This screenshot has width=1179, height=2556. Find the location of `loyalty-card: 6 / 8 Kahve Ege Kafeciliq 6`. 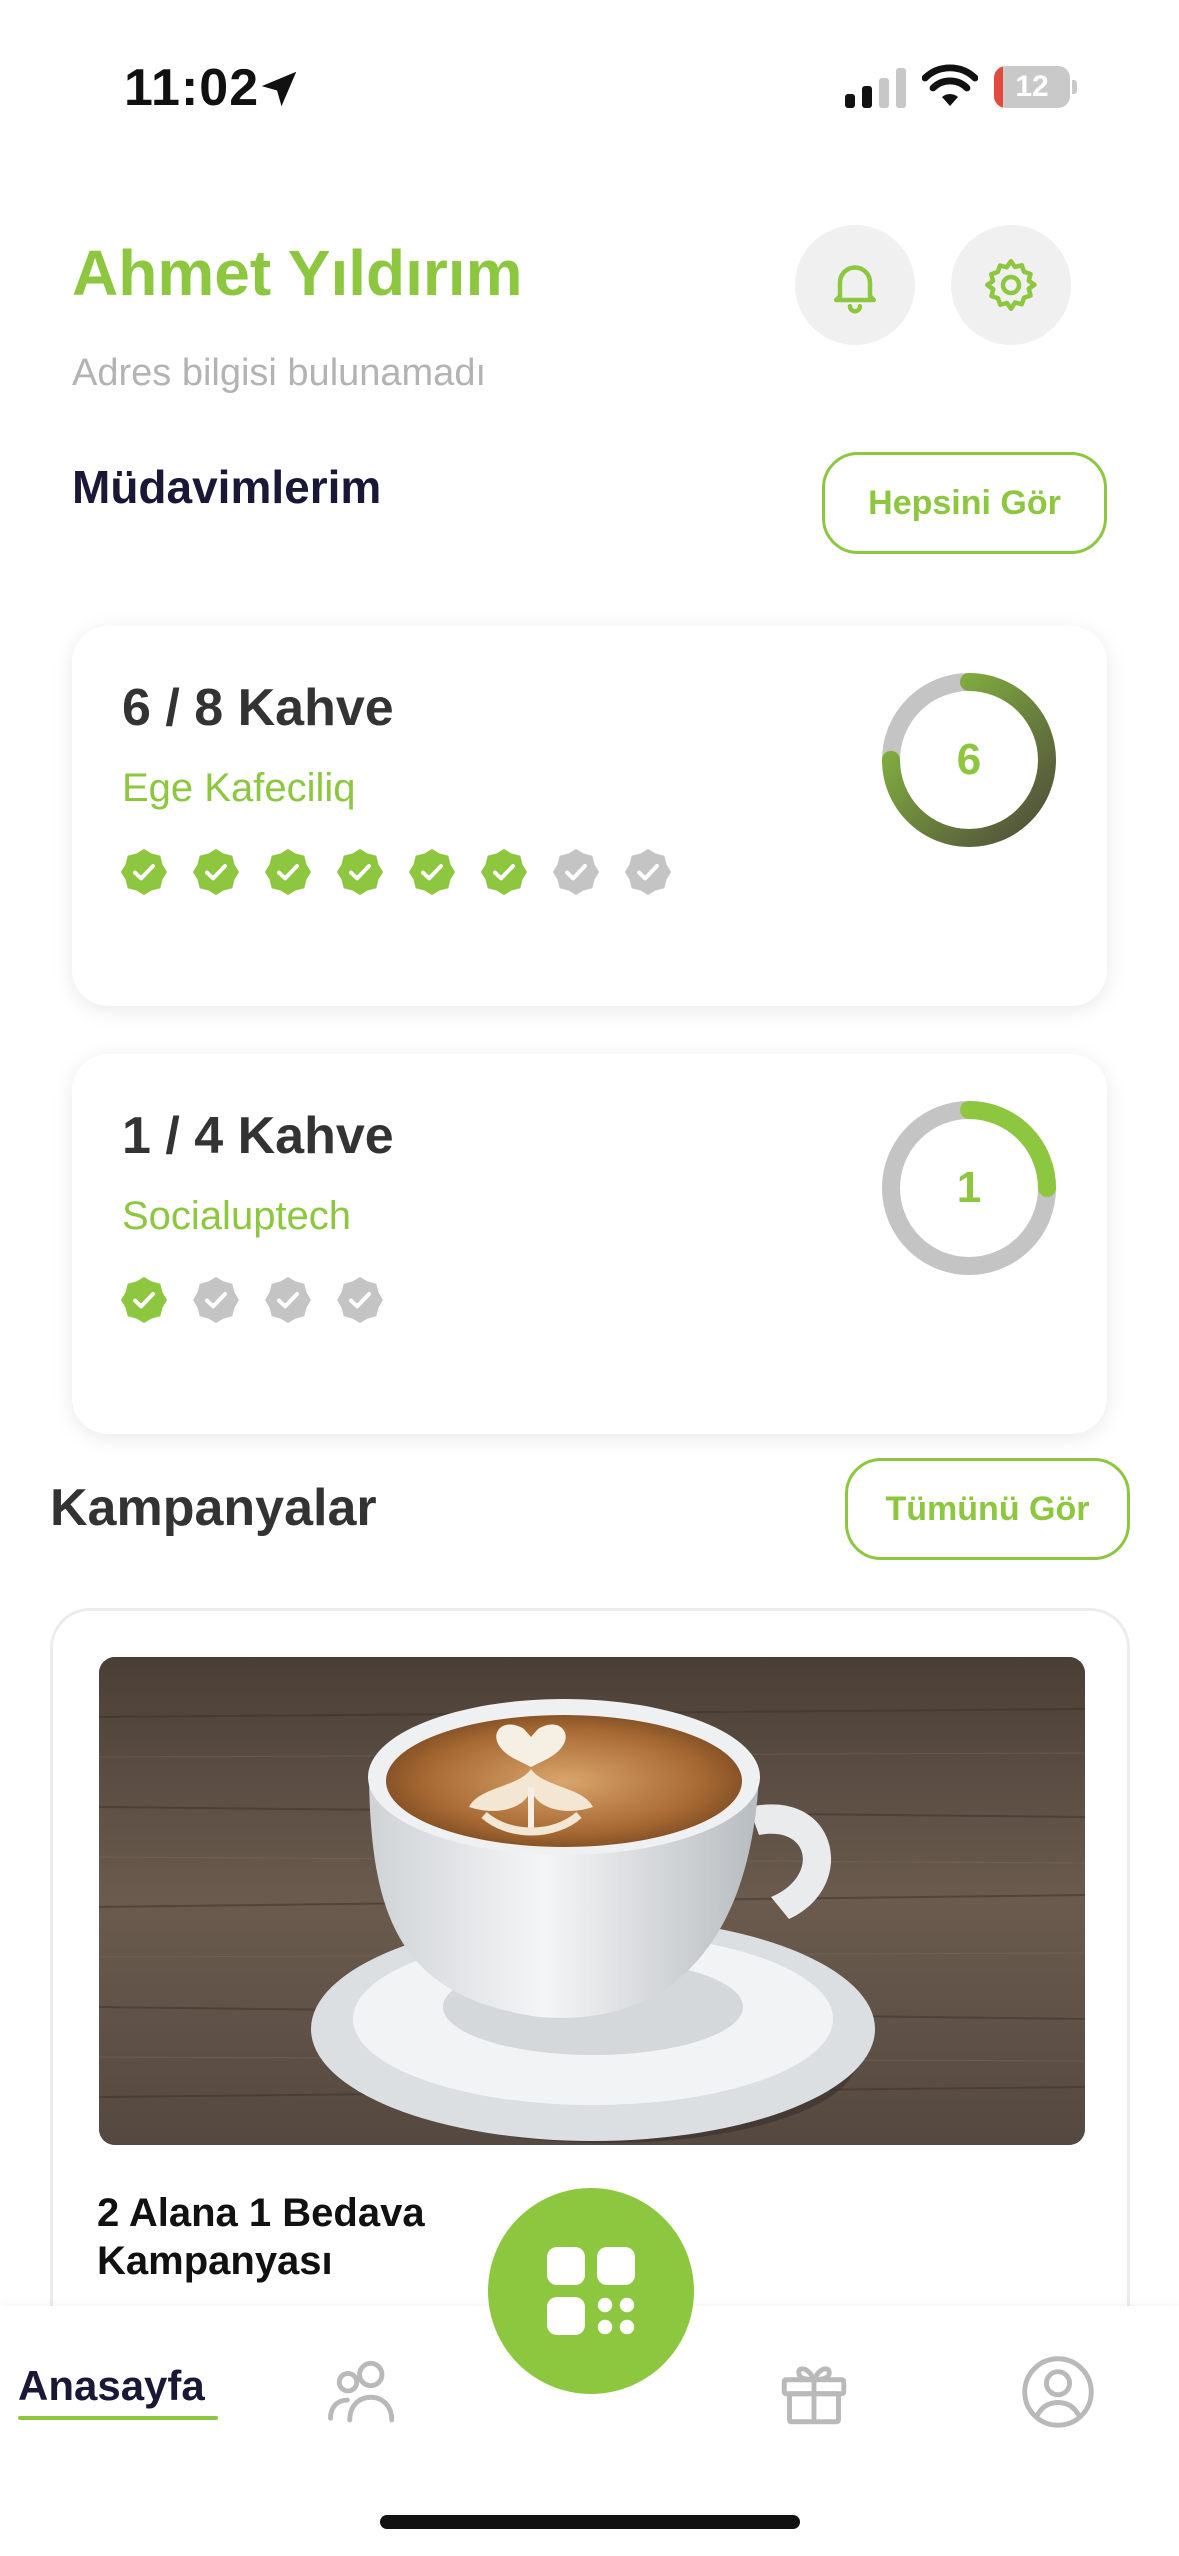

loyalty-card: 6 / 8 Kahve Ege Kafeciliq 6 is located at coordinates (589, 816).